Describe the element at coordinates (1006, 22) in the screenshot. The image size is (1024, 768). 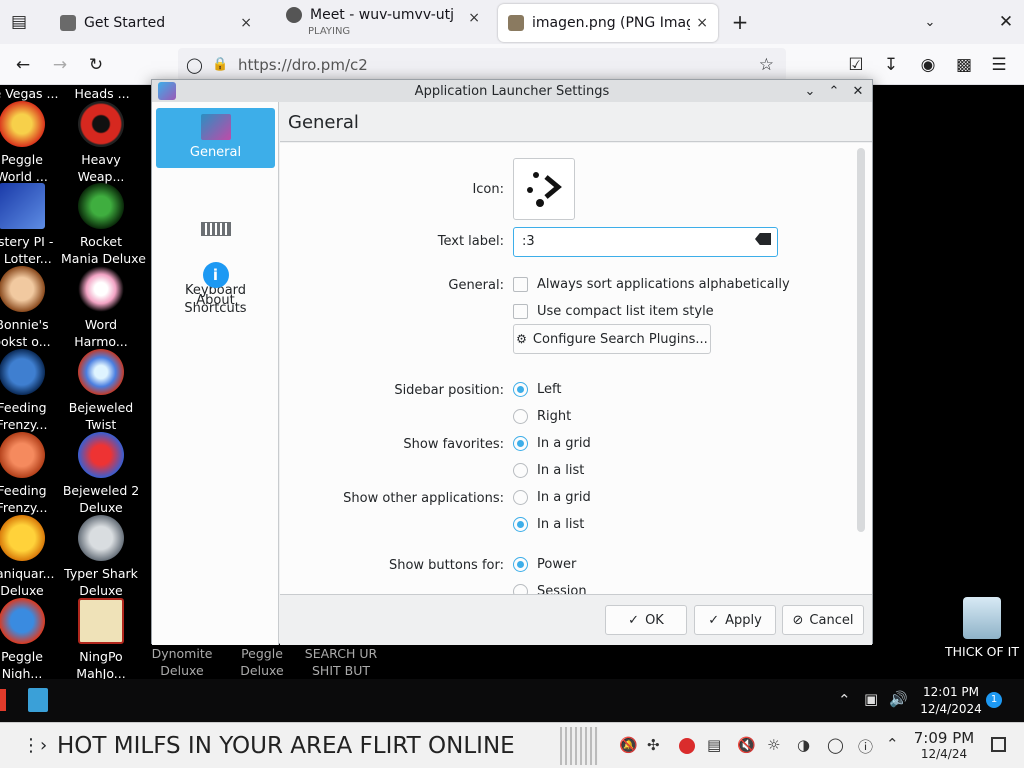
I see `window-close-icon: ✕` at that location.